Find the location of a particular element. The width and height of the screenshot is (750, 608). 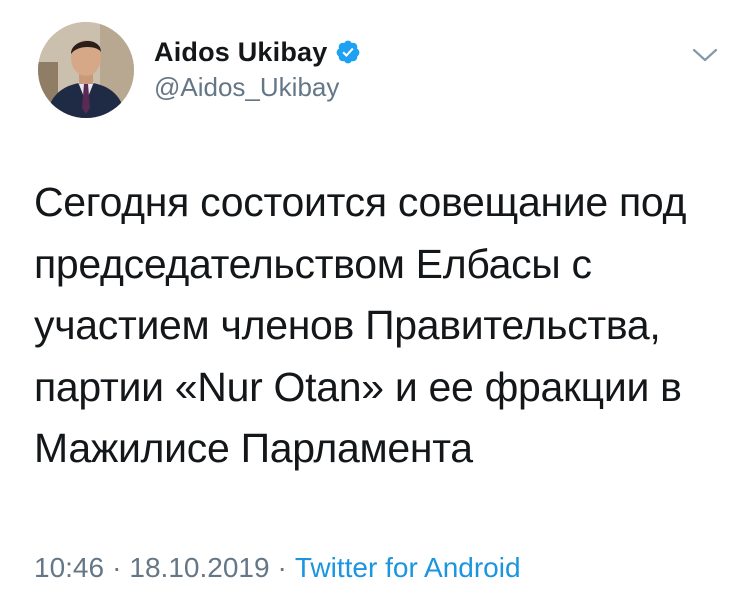

tweet-text-line: партии «Nur Otan» и ее фракции в is located at coordinates (358, 386).